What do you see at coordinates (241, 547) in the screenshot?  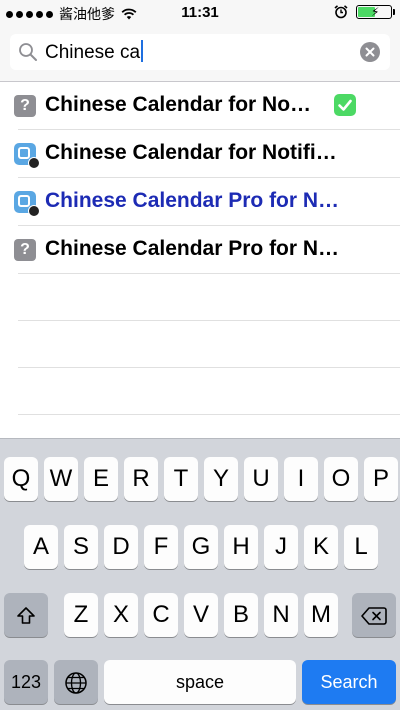 I see `key-h: H` at bounding box center [241, 547].